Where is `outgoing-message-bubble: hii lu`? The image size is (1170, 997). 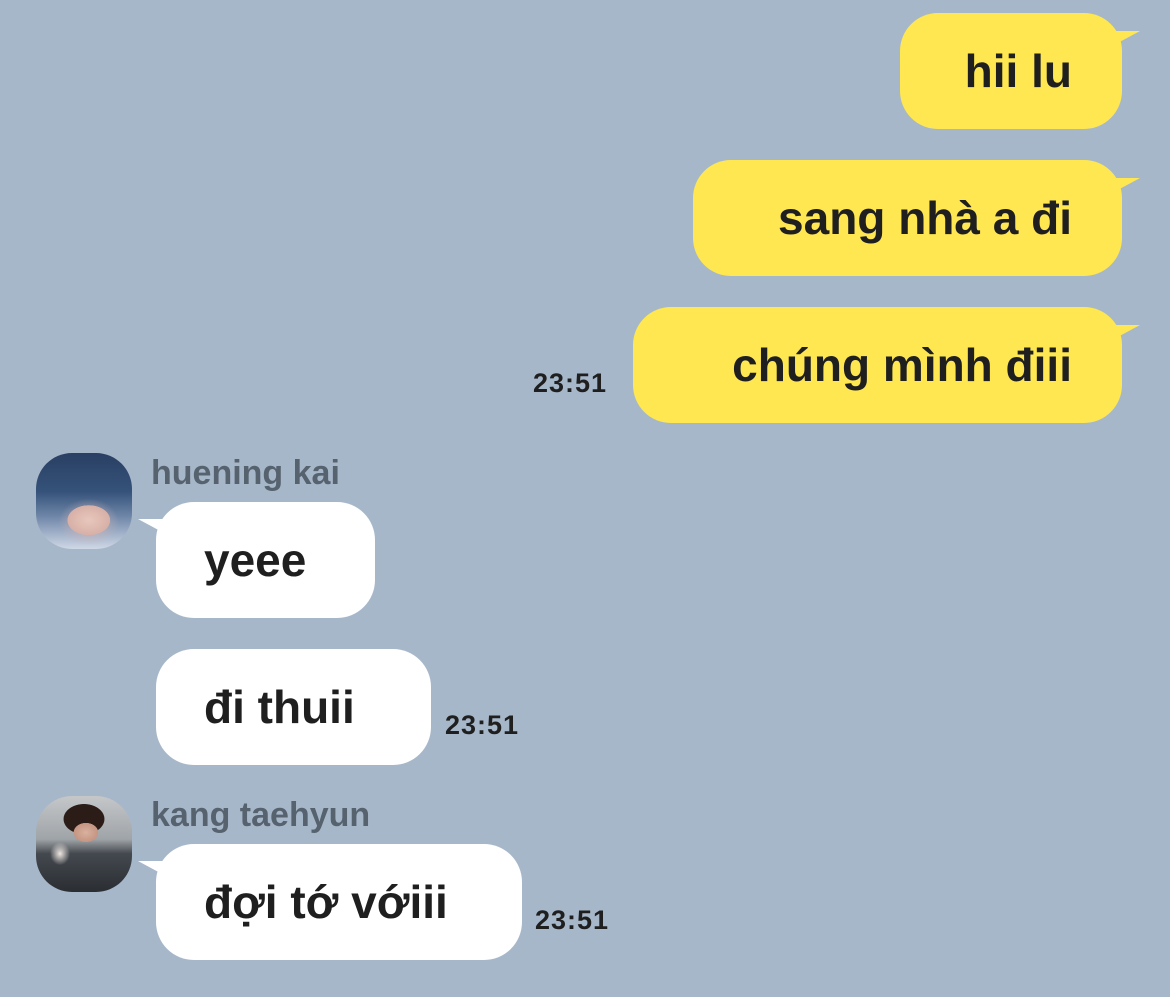
outgoing-message-bubble: hii lu is located at coordinates (1011, 71).